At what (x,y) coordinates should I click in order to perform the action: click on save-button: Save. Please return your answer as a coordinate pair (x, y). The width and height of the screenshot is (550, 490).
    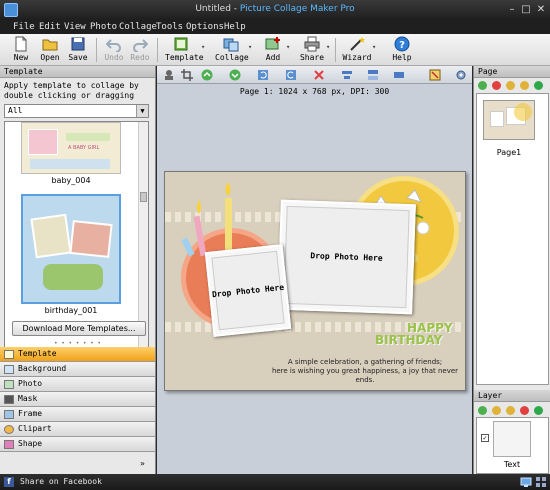
    Looking at the image, I should click on (78, 50).